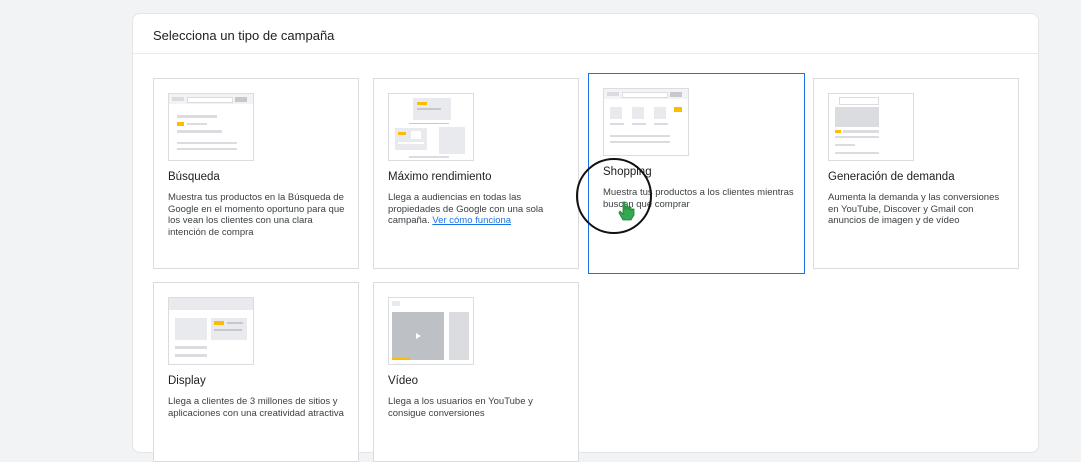  What do you see at coordinates (418, 336) in the screenshot?
I see `play-icon` at bounding box center [418, 336].